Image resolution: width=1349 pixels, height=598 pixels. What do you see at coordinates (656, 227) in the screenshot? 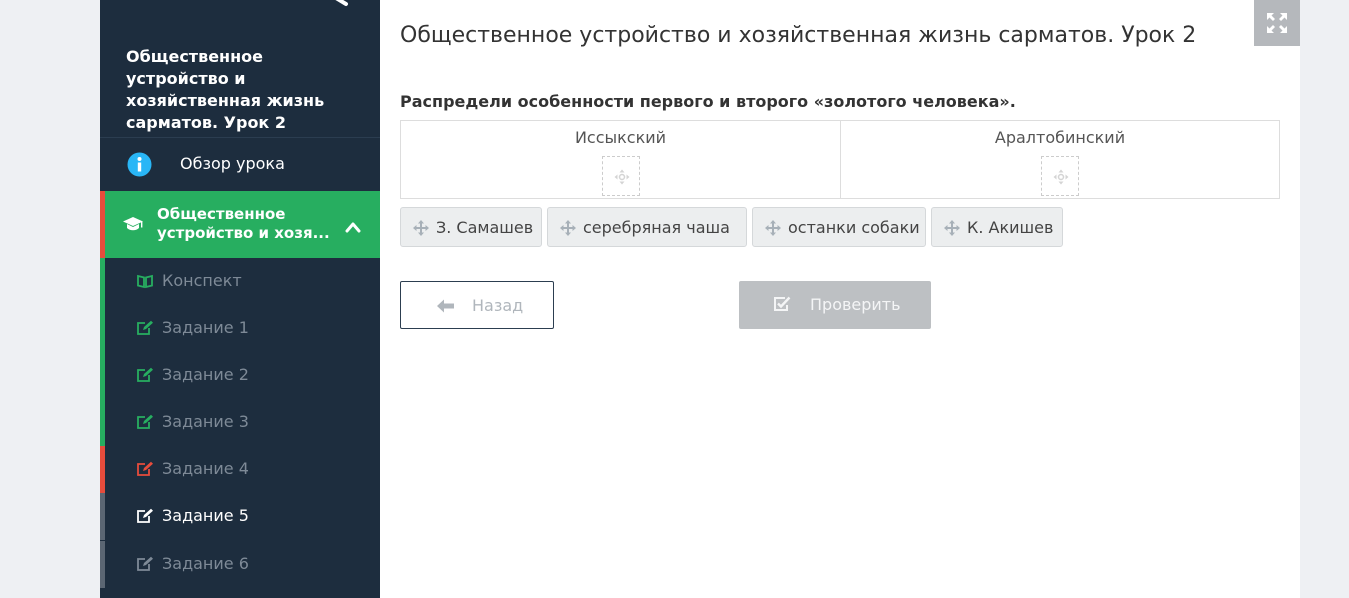
I see `chip-label: серебряная чаша` at bounding box center [656, 227].